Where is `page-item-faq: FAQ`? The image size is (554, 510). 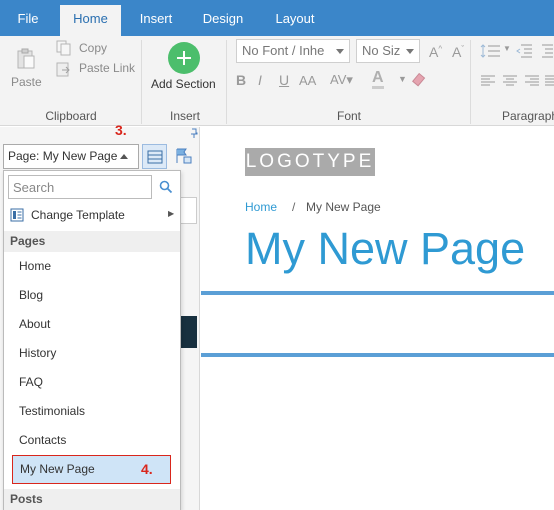
page-item-faq: FAQ is located at coordinates (92, 382).